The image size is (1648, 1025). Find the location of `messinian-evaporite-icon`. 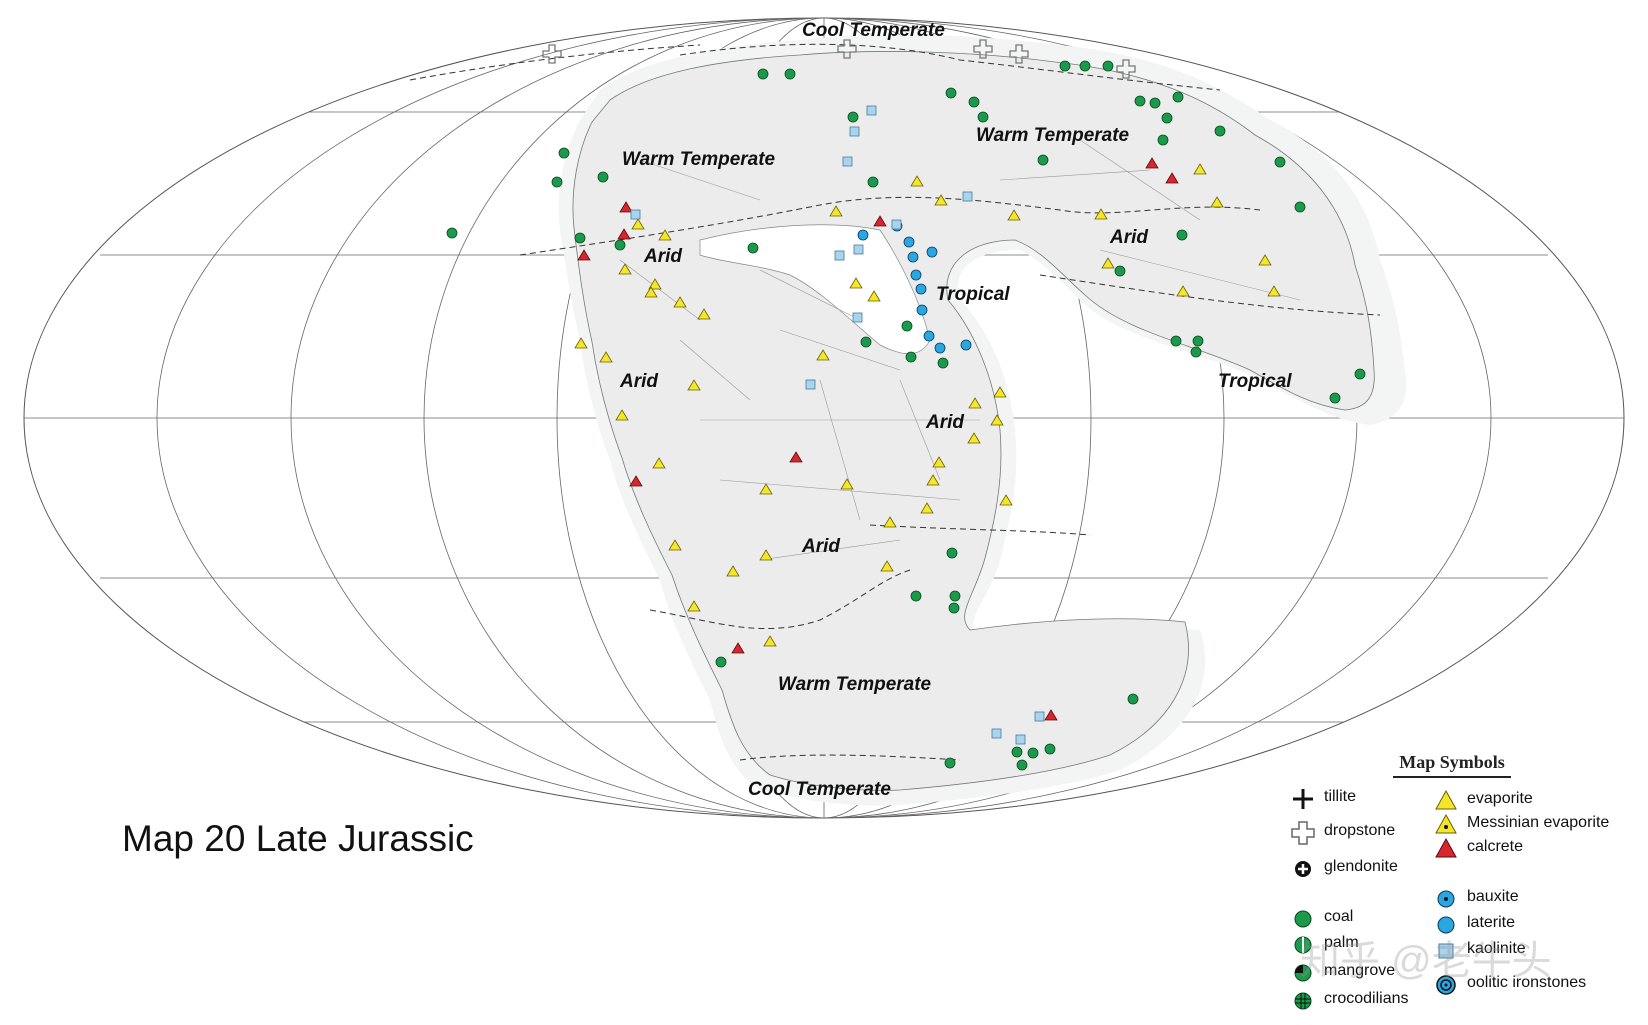

messinian-evaporite-icon is located at coordinates (1446, 823).